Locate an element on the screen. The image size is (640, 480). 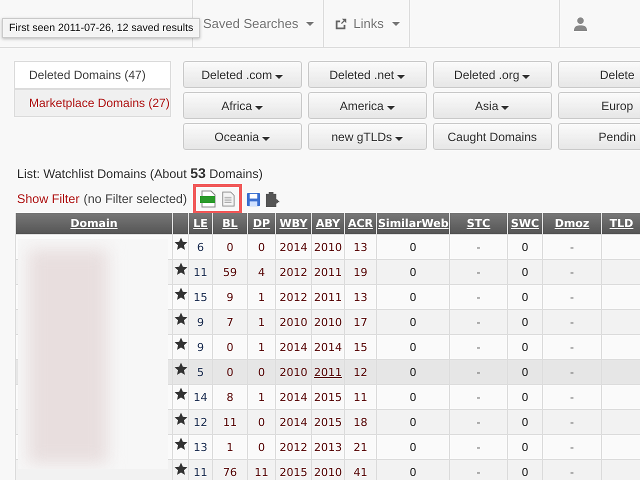
filter-button: Asia is located at coordinates (492, 105).